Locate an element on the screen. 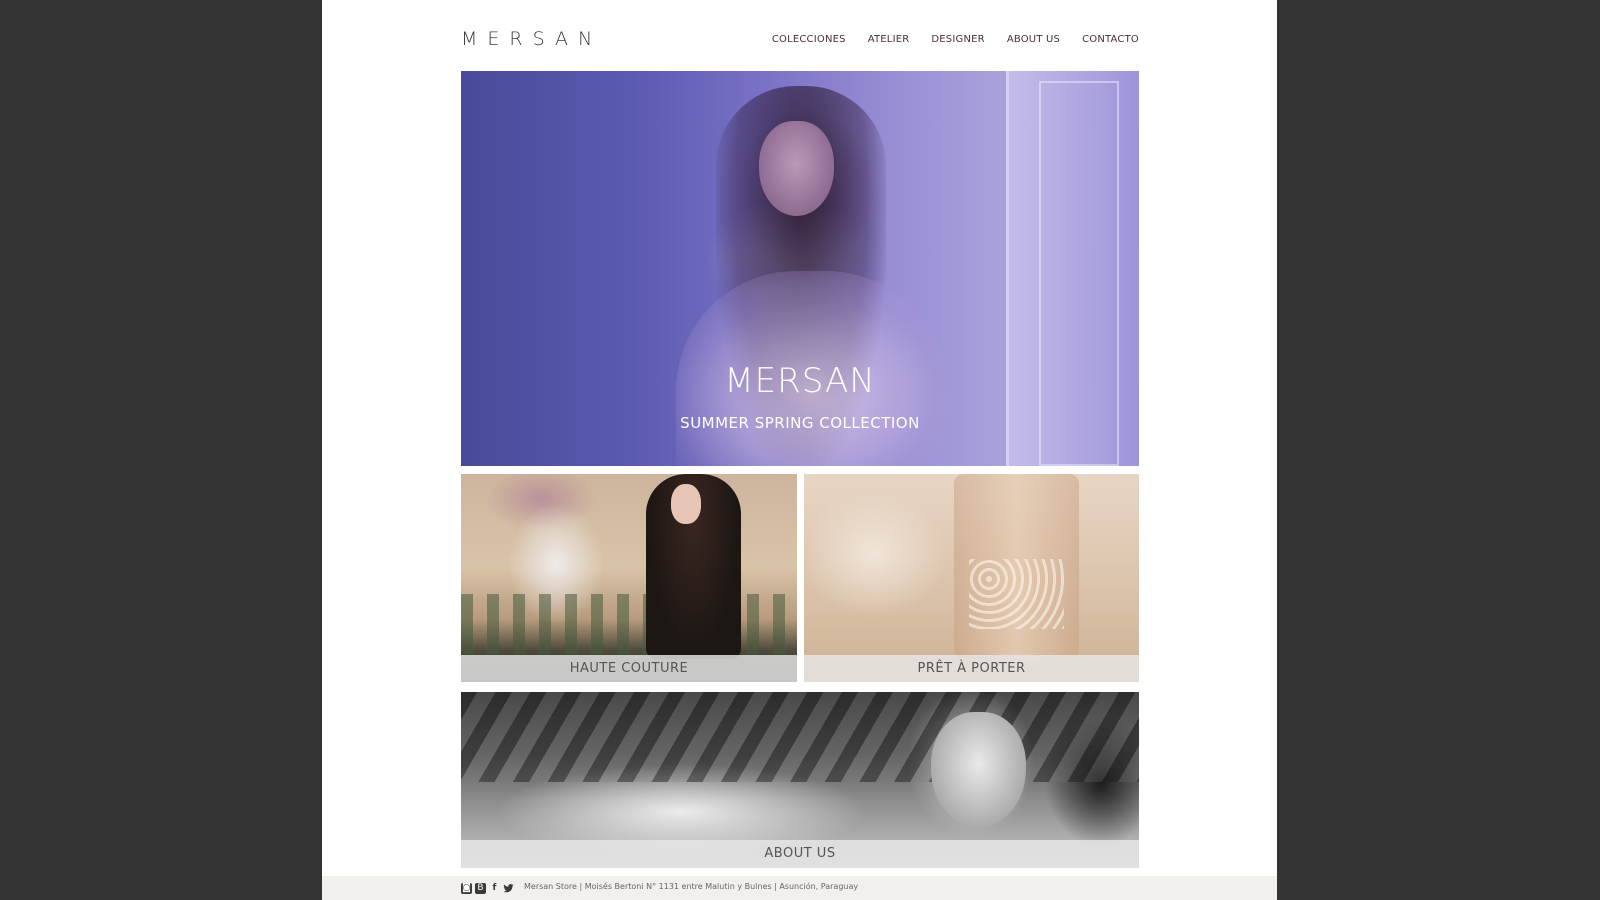  nav-designer: DESIGNER is located at coordinates (957, 39).